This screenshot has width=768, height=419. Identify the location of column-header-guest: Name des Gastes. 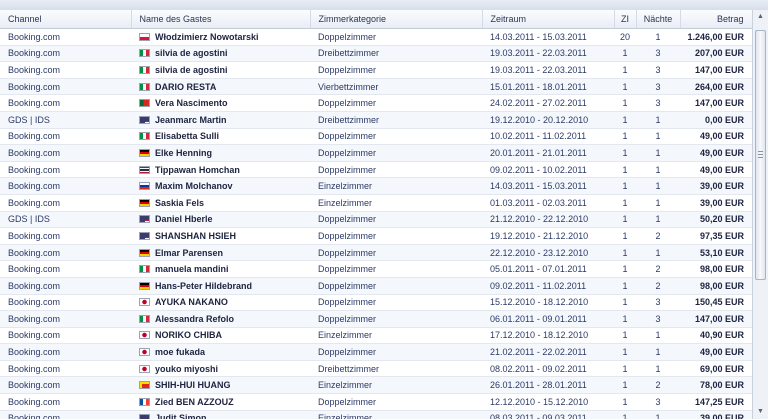
(221, 19).